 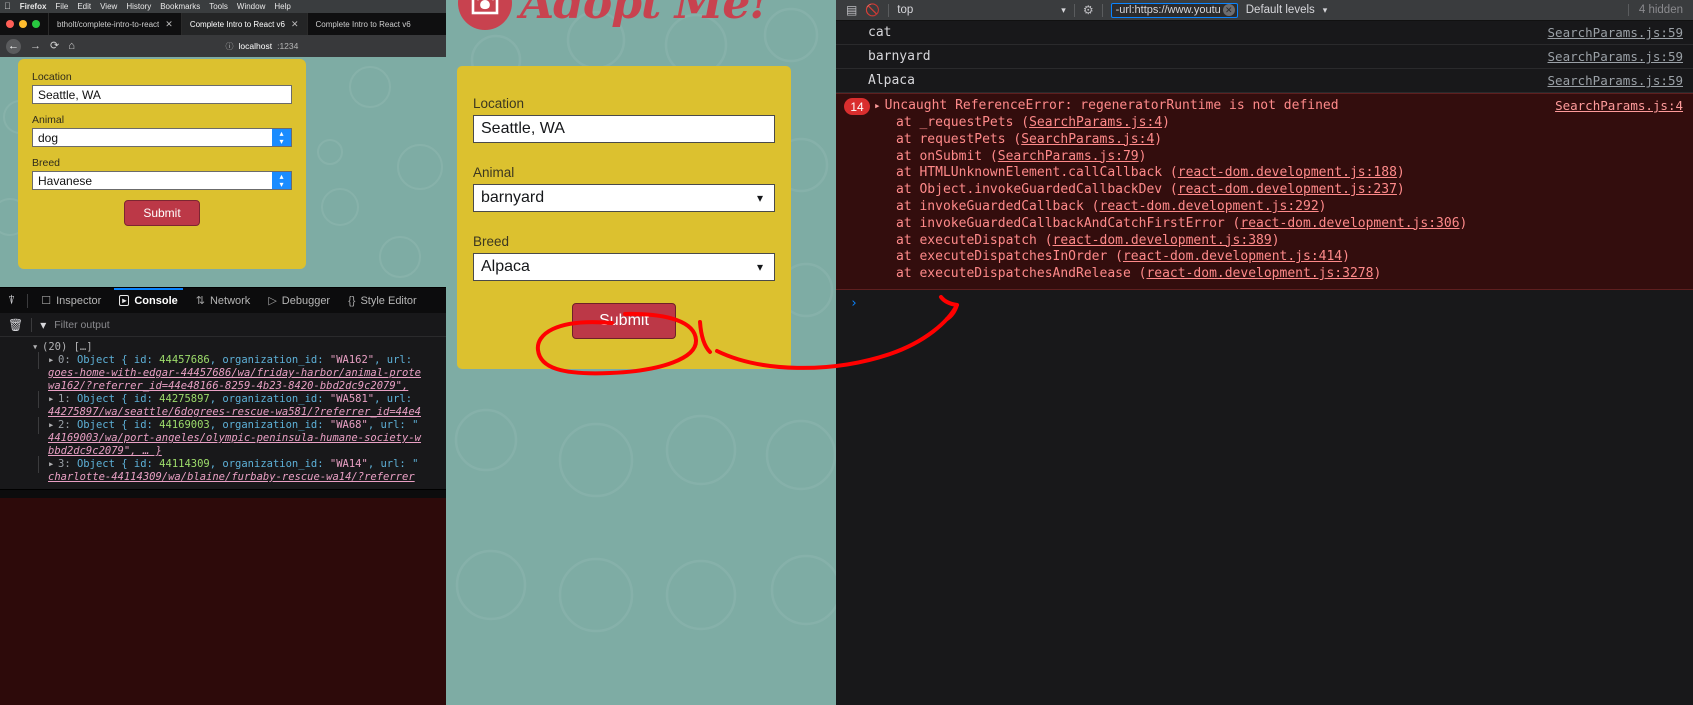 I want to click on element-picker-icon: ⍒, so click(x=14, y=300).